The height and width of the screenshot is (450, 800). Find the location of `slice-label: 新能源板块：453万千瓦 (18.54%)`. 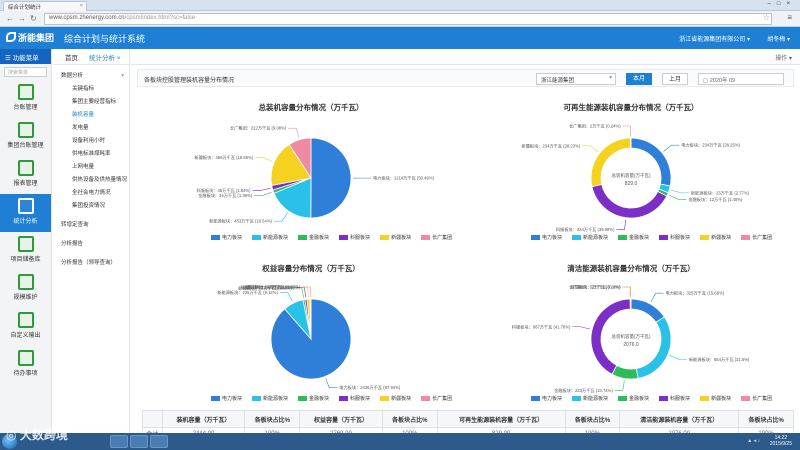

slice-label: 新能源板块：453万千瓦 (18.54%) is located at coordinates (240, 221).